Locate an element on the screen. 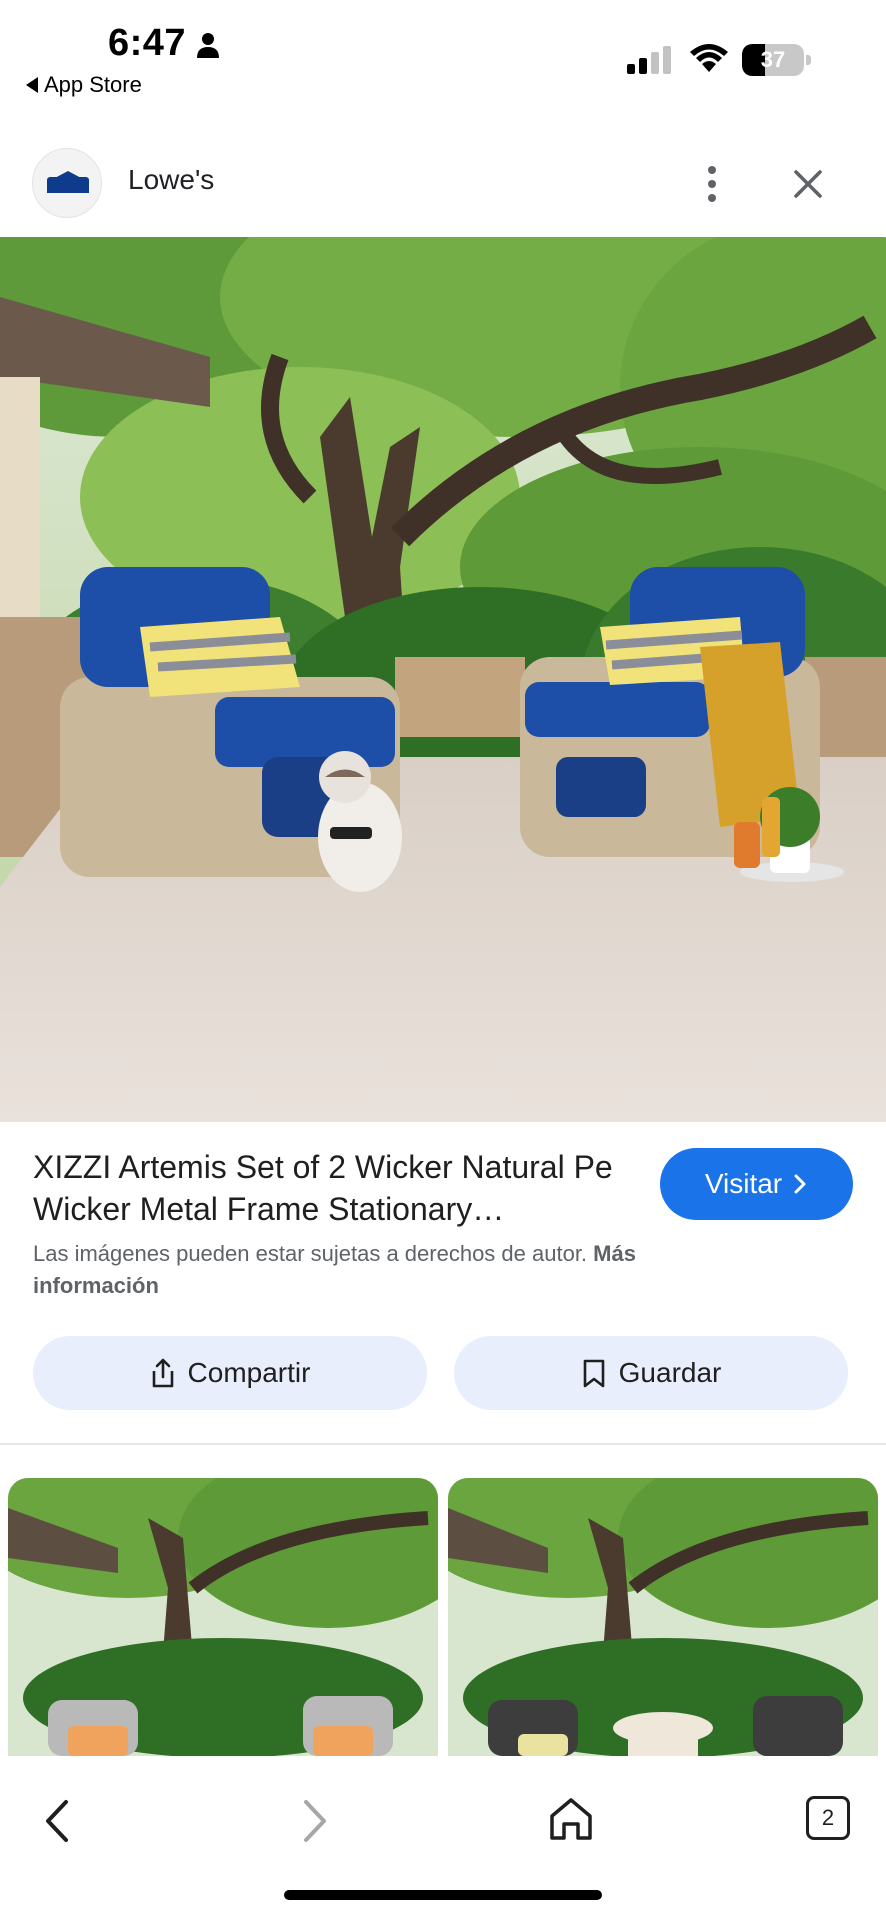  section-divider is located at coordinates (443, 1444).